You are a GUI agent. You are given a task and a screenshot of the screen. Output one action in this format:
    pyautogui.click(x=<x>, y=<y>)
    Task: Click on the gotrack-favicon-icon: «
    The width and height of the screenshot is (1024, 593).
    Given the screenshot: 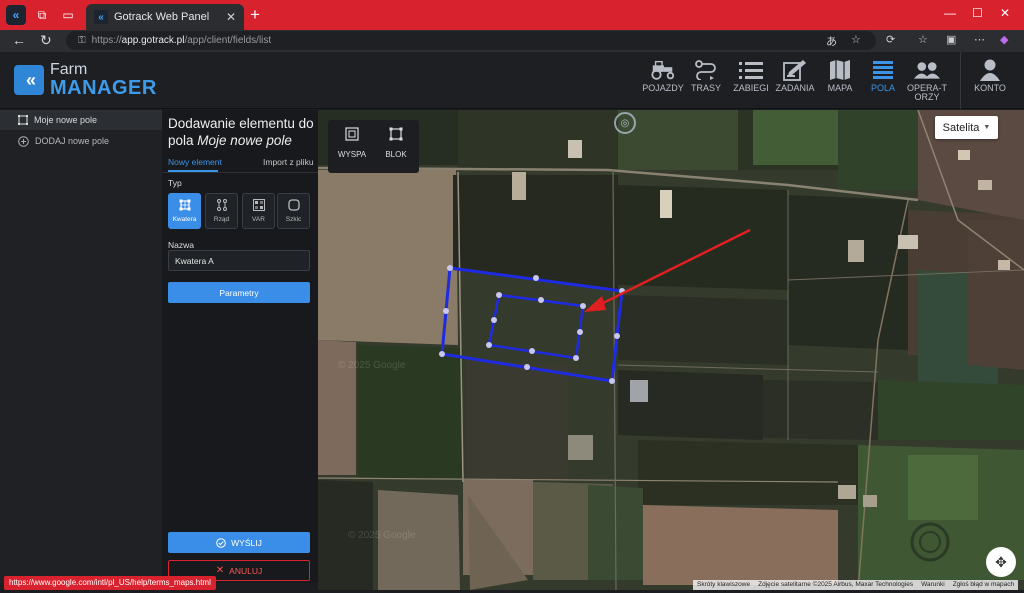 What is the action you would take?
    pyautogui.click(x=101, y=17)
    